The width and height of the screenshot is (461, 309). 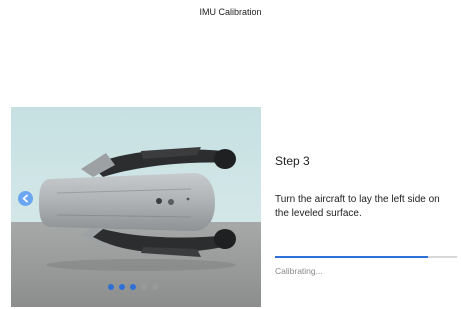 I want to click on calibration-progress-bar, so click(x=366, y=257).